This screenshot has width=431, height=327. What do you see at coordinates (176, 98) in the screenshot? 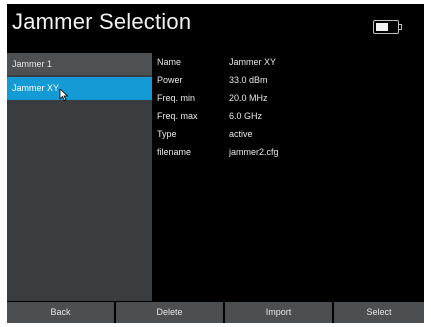
I see `detail-label: Freq. min` at bounding box center [176, 98].